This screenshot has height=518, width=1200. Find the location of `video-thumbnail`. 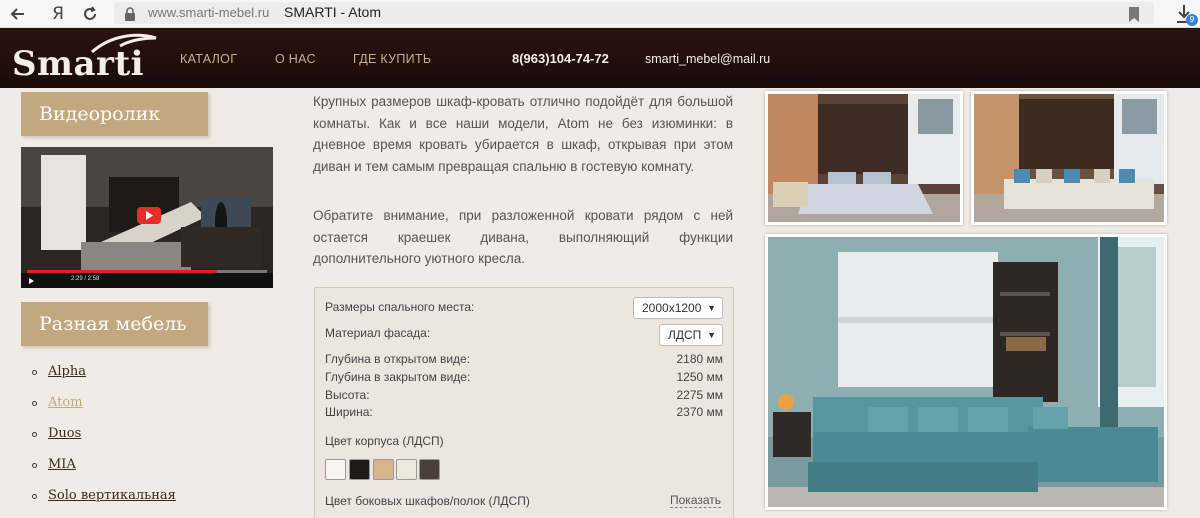

video-thumbnail is located at coordinates (147, 217).